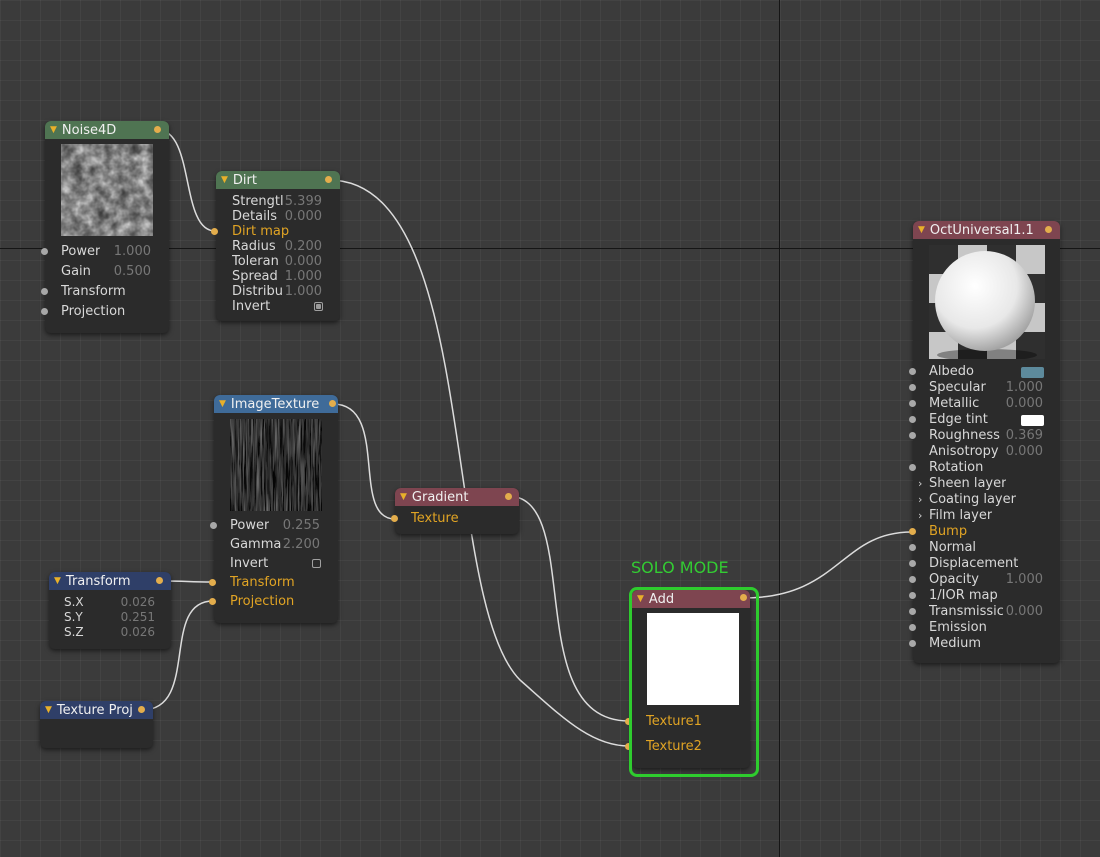  What do you see at coordinates (955, 643) in the screenshot?
I see `param-label: Medium` at bounding box center [955, 643].